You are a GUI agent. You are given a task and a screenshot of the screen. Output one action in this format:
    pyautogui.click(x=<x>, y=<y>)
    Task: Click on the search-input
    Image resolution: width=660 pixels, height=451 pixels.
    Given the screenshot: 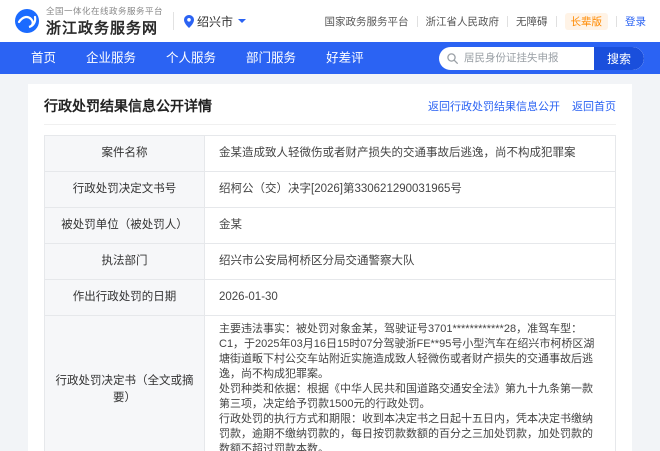 What is the action you would take?
    pyautogui.click(x=526, y=58)
    